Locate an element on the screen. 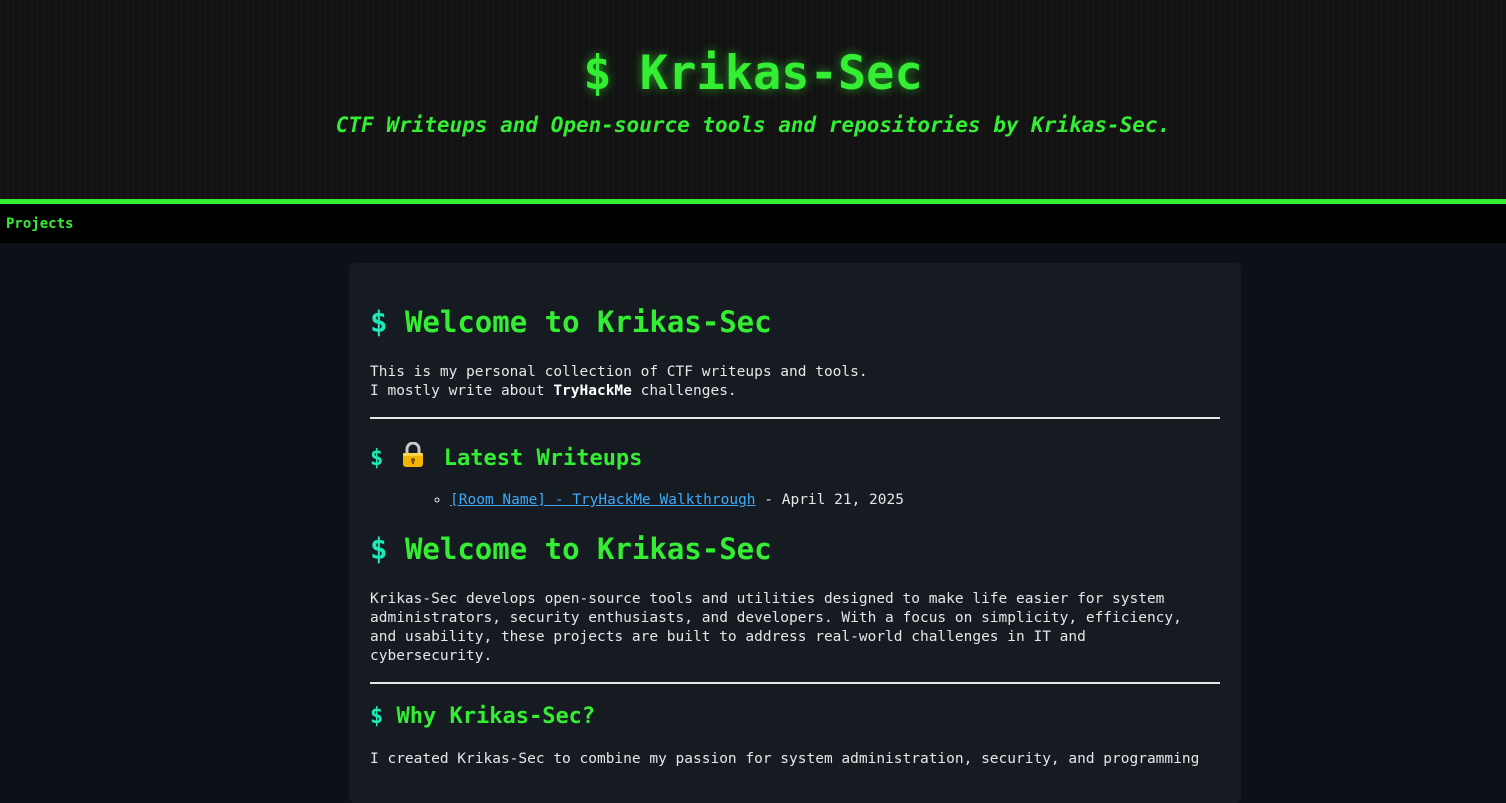  intro-line-2-prefix: I mostly write about is located at coordinates (462, 391).